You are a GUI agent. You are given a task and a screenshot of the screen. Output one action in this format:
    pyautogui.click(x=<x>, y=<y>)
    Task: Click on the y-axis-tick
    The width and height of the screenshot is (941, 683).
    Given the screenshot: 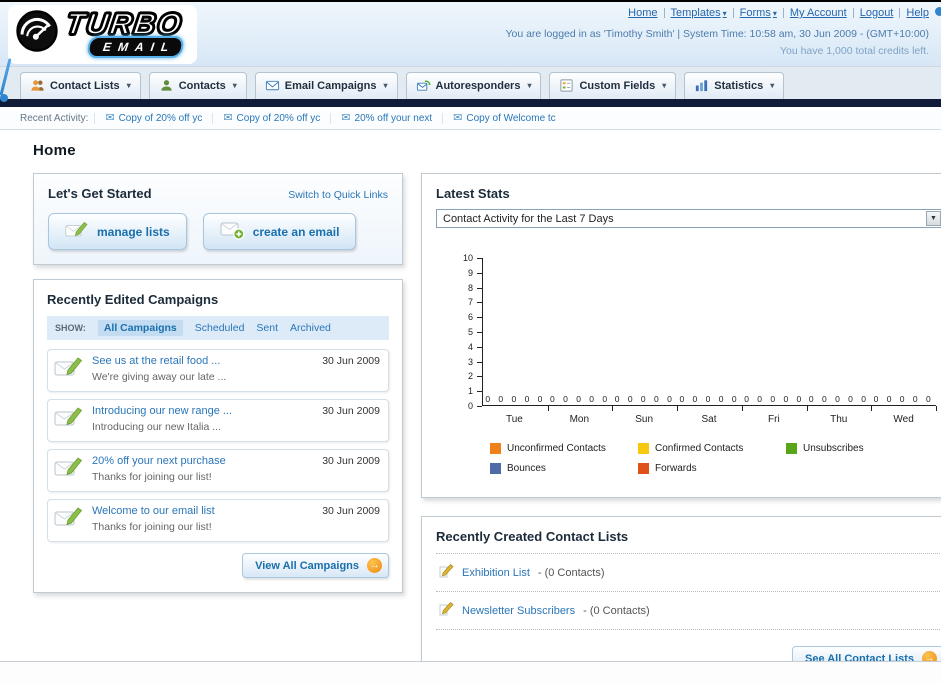 What is the action you would take?
    pyautogui.click(x=479, y=406)
    